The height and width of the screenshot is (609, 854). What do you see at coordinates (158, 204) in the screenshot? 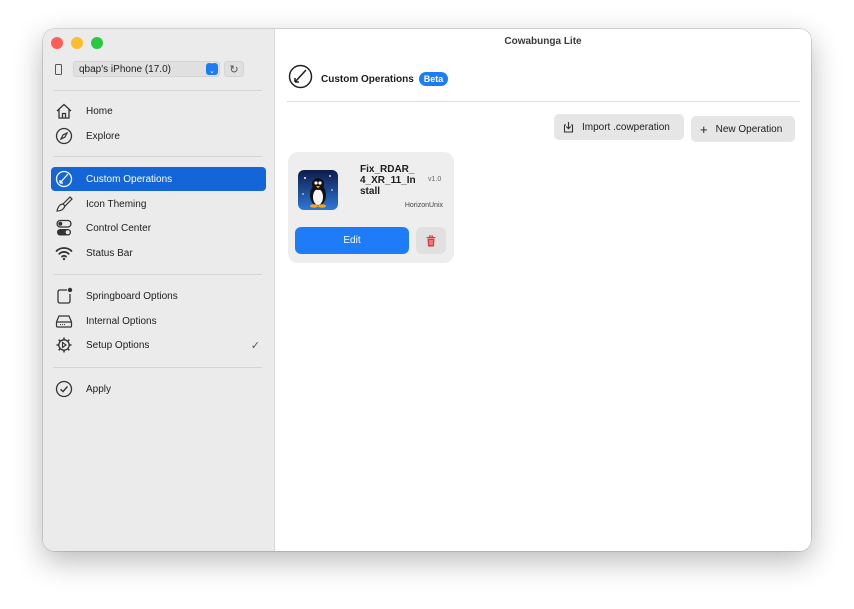
I see `sidebar-item-icon-theming: Icon Theming` at bounding box center [158, 204].